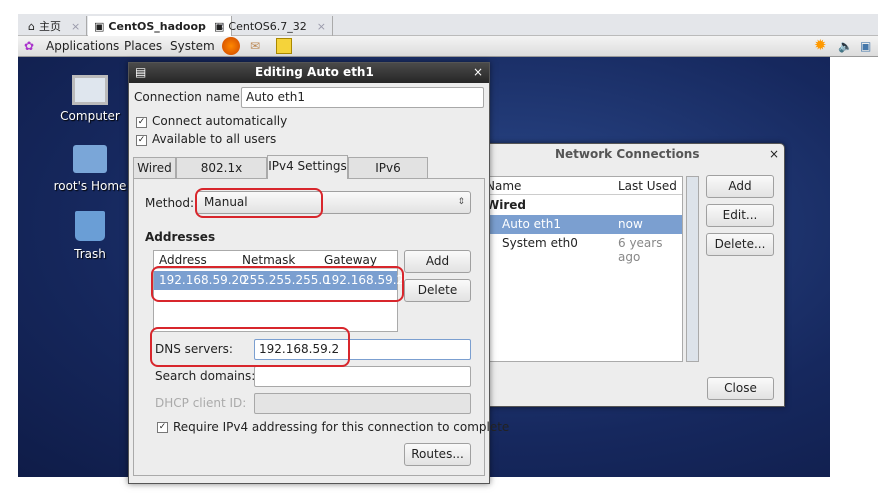 This screenshot has width=892, height=500. Describe the element at coordinates (221, 176) in the screenshot. I see `tab-8021x-security: 802.1x Security` at that location.